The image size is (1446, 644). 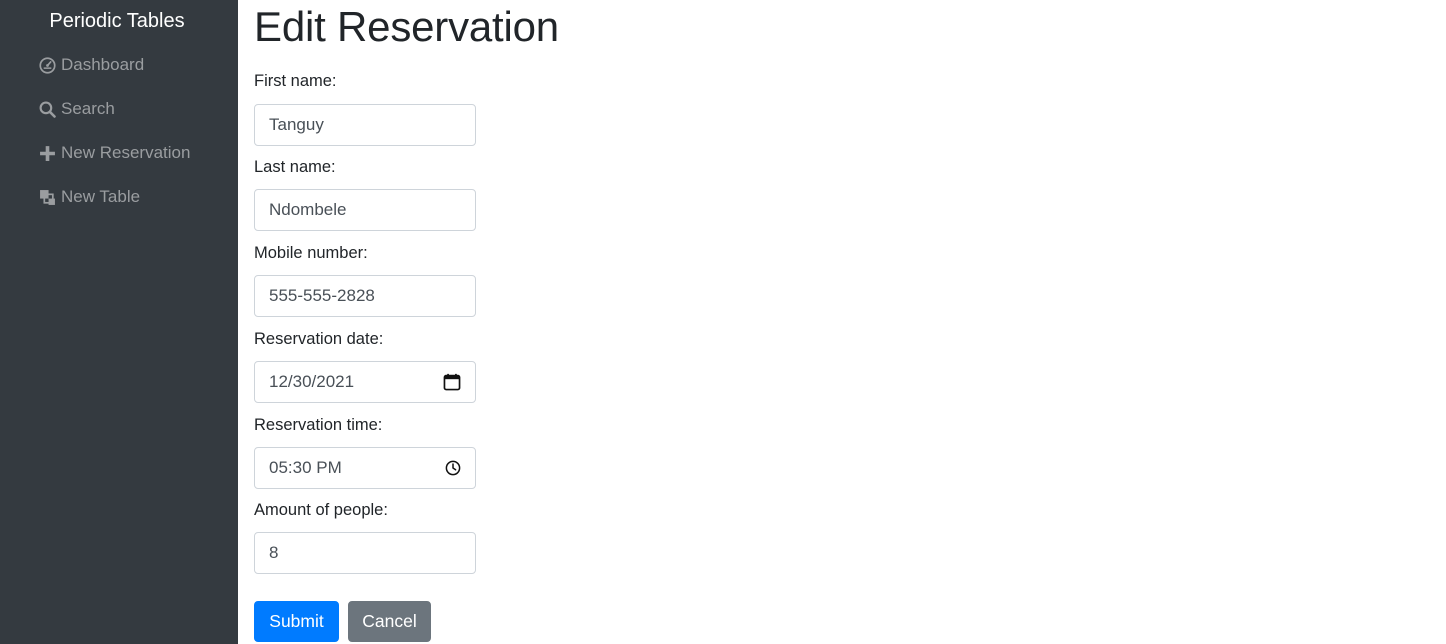 What do you see at coordinates (453, 468) in the screenshot?
I see `clock-icon` at bounding box center [453, 468].